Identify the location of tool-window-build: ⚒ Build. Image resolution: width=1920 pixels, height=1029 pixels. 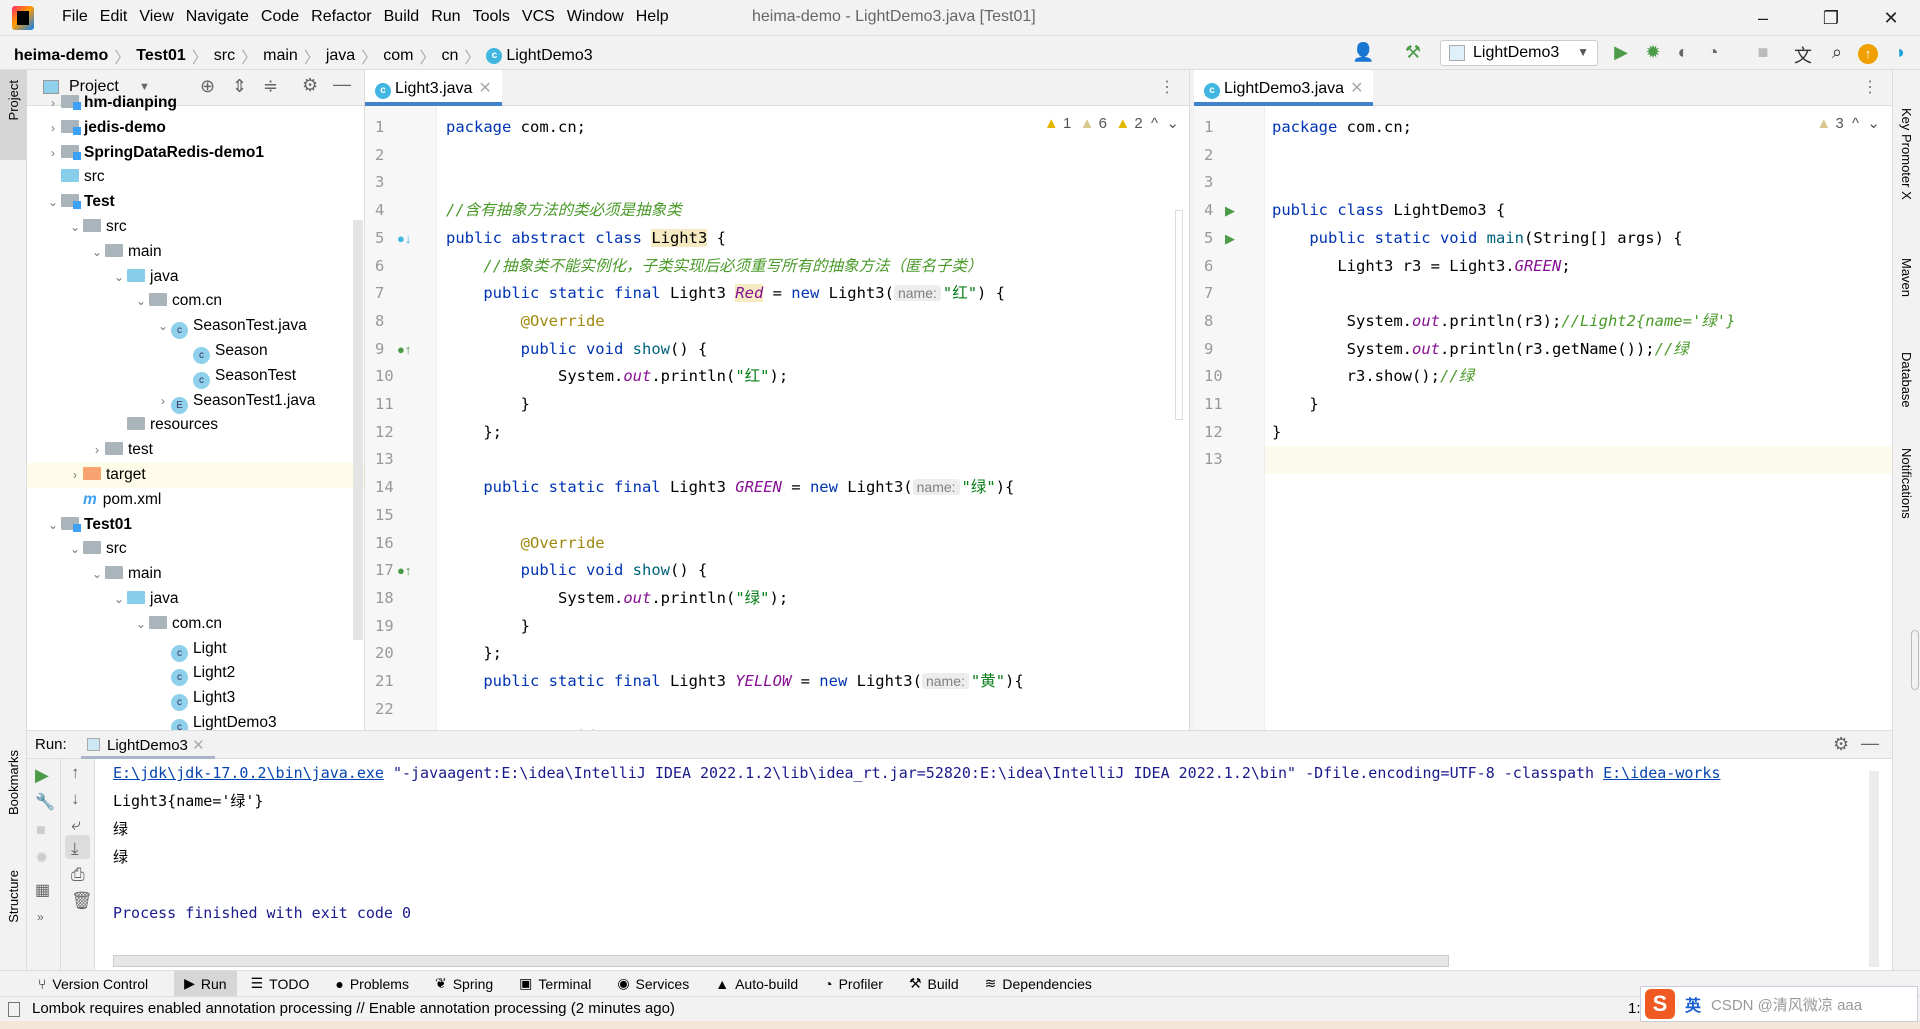
(940, 984).